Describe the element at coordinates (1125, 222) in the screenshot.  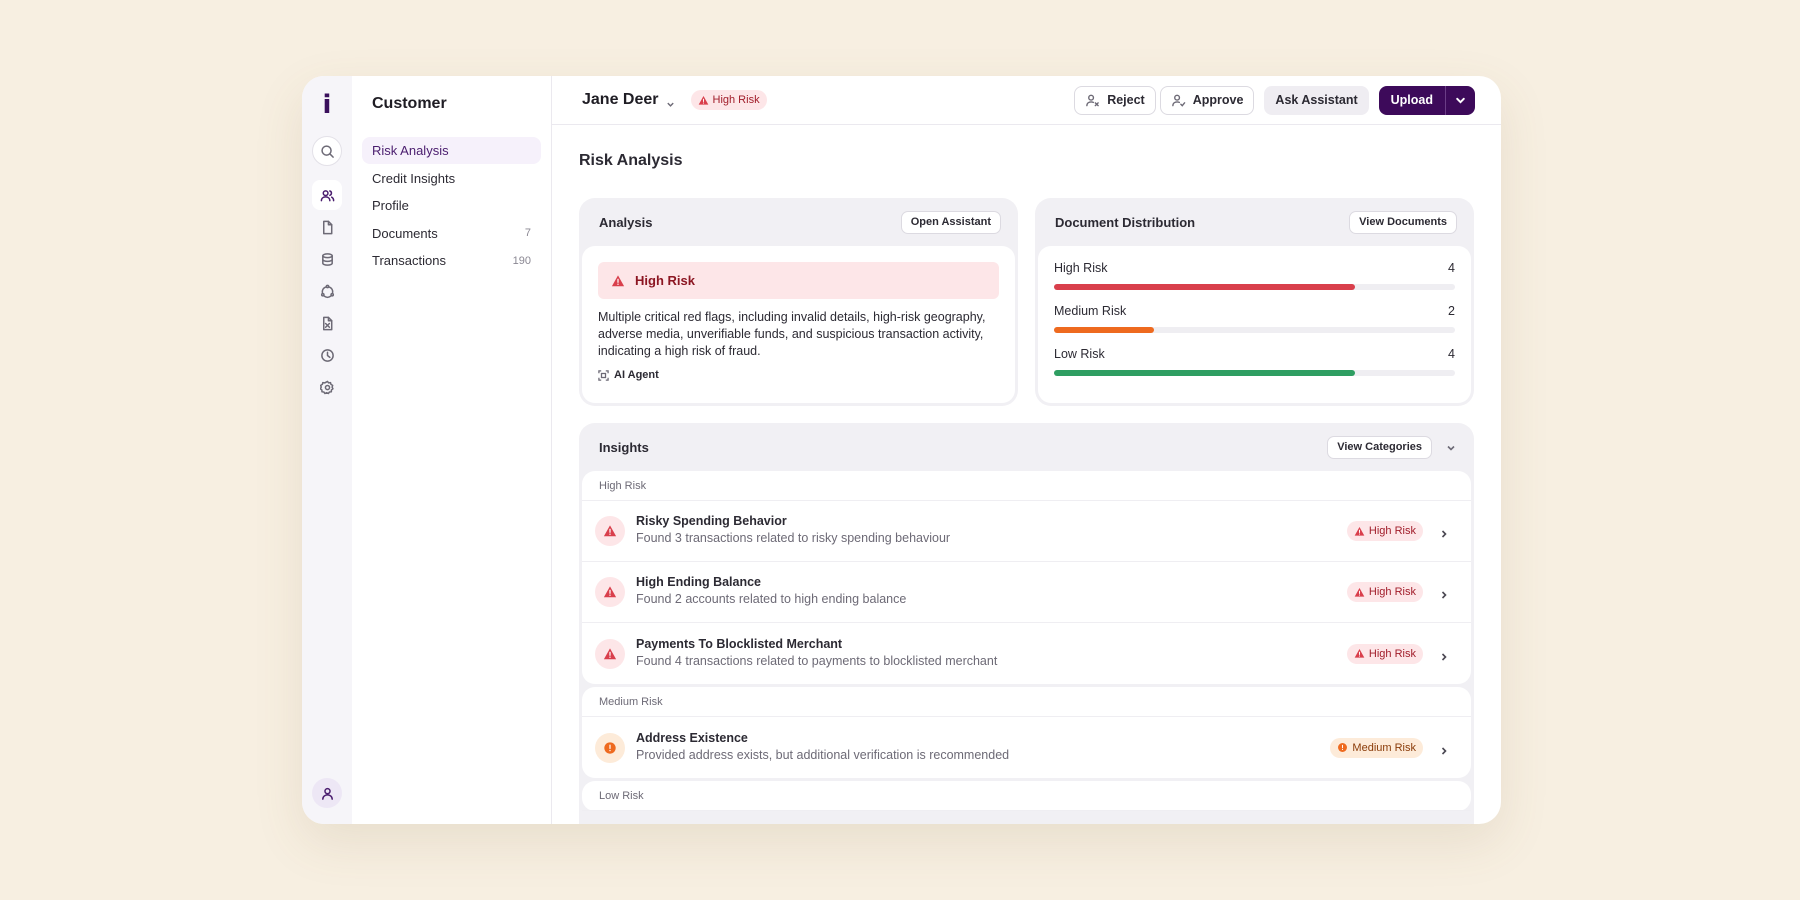
I see `distribution-title: Document Distribution` at that location.